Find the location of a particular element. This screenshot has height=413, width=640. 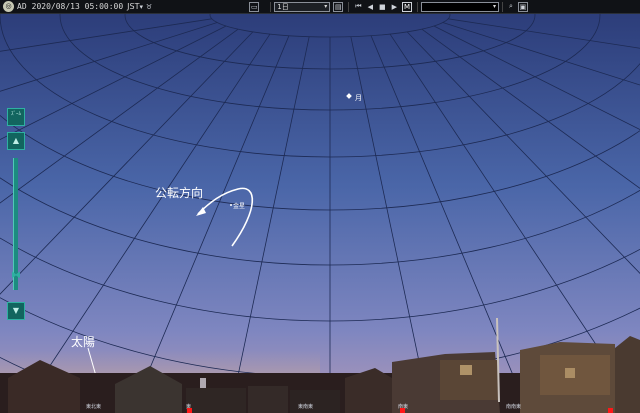

era-label: AD is located at coordinates (22, 6).